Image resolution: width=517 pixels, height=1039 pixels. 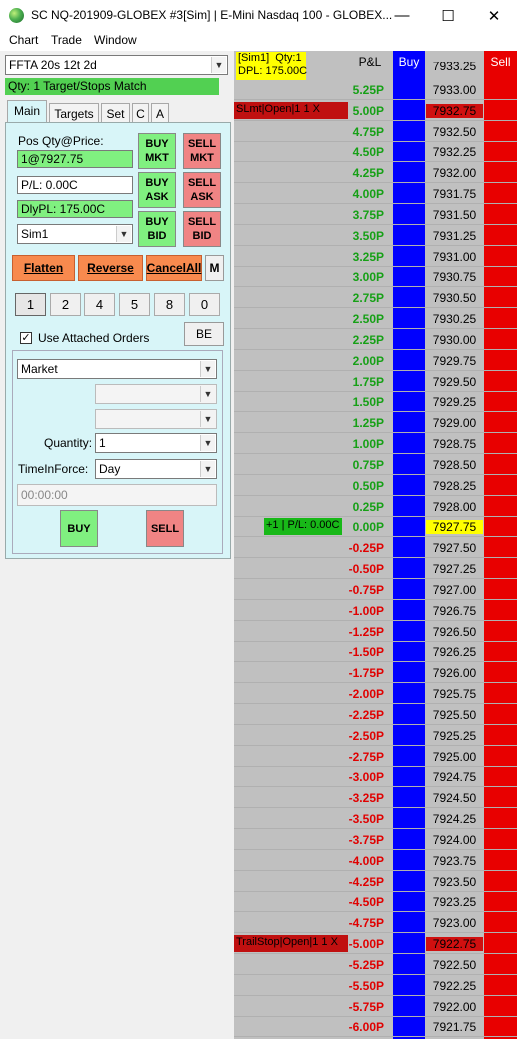 I want to click on row-price: 7925.75, so click(x=454, y=694).